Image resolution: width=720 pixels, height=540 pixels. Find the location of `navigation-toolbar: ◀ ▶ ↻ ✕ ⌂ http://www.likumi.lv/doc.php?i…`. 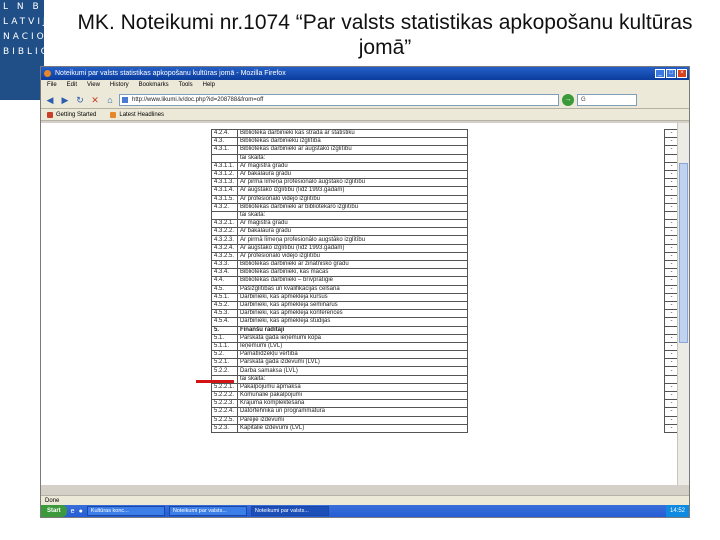

navigation-toolbar: ◀ ▶ ↻ ✕ ⌂ http://www.likumi.lv/doc.php?i… is located at coordinates (365, 100).